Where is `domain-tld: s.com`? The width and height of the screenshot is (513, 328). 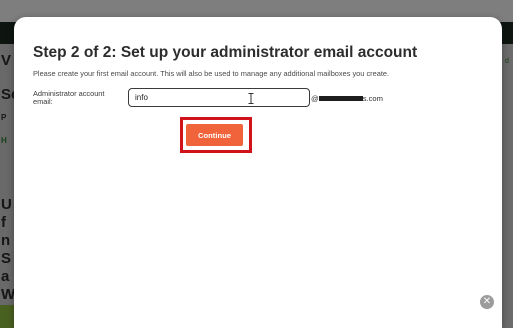 domain-tld: s.com is located at coordinates (372, 98).